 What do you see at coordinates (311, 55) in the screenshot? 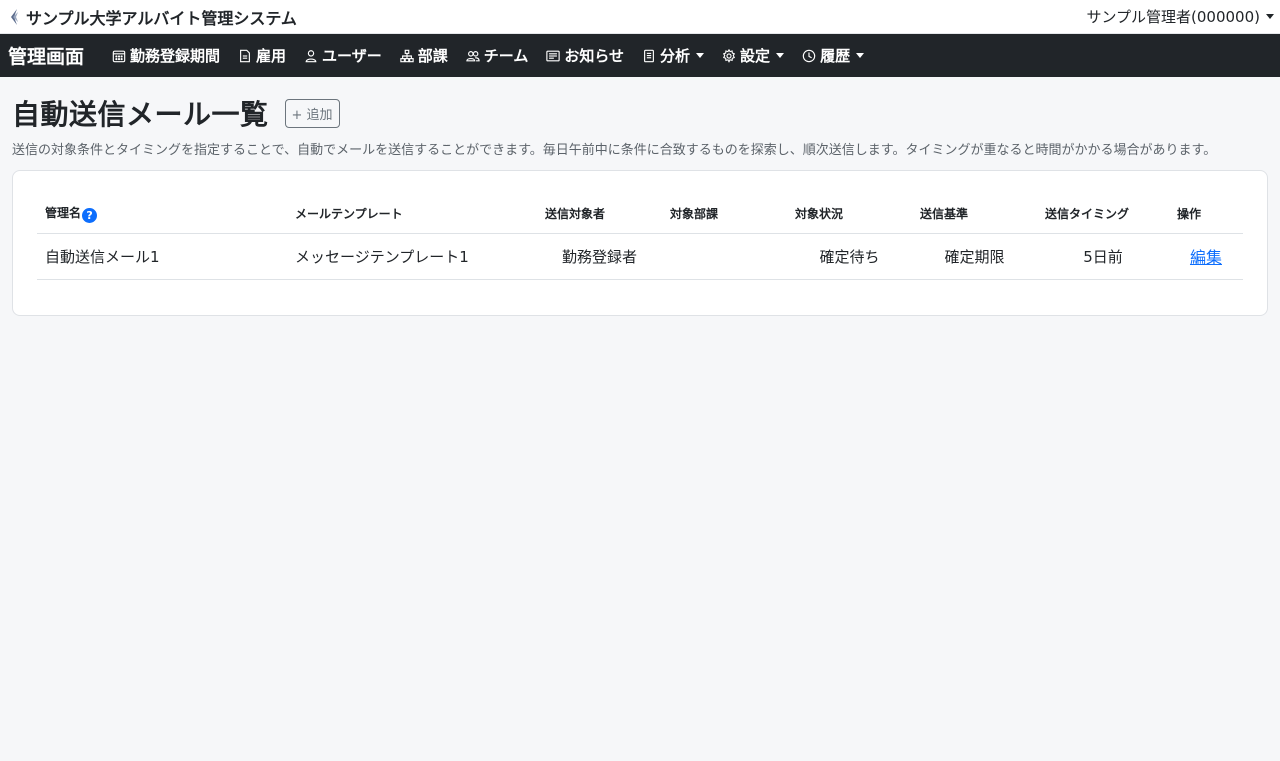
I see `person-icon` at bounding box center [311, 55].